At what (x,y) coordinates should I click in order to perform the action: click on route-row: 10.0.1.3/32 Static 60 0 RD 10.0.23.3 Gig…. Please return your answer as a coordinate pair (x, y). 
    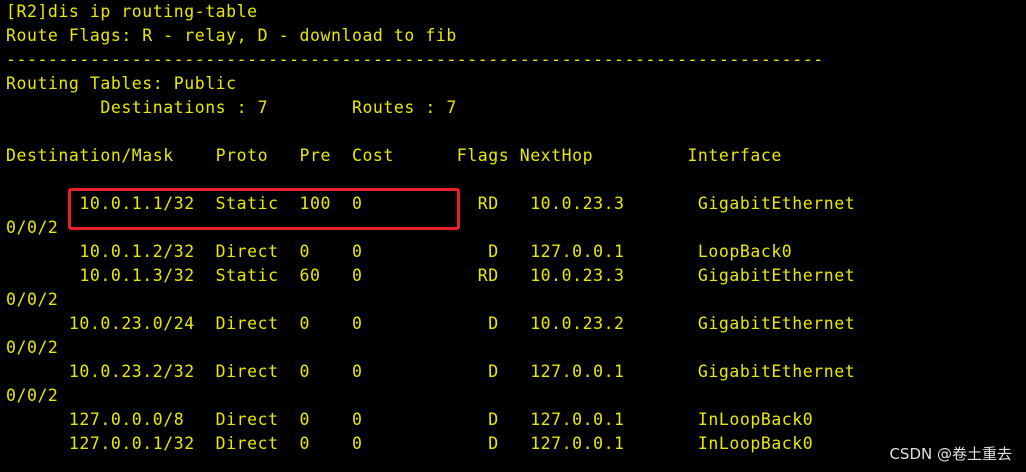
    Looking at the image, I should click on (431, 275).